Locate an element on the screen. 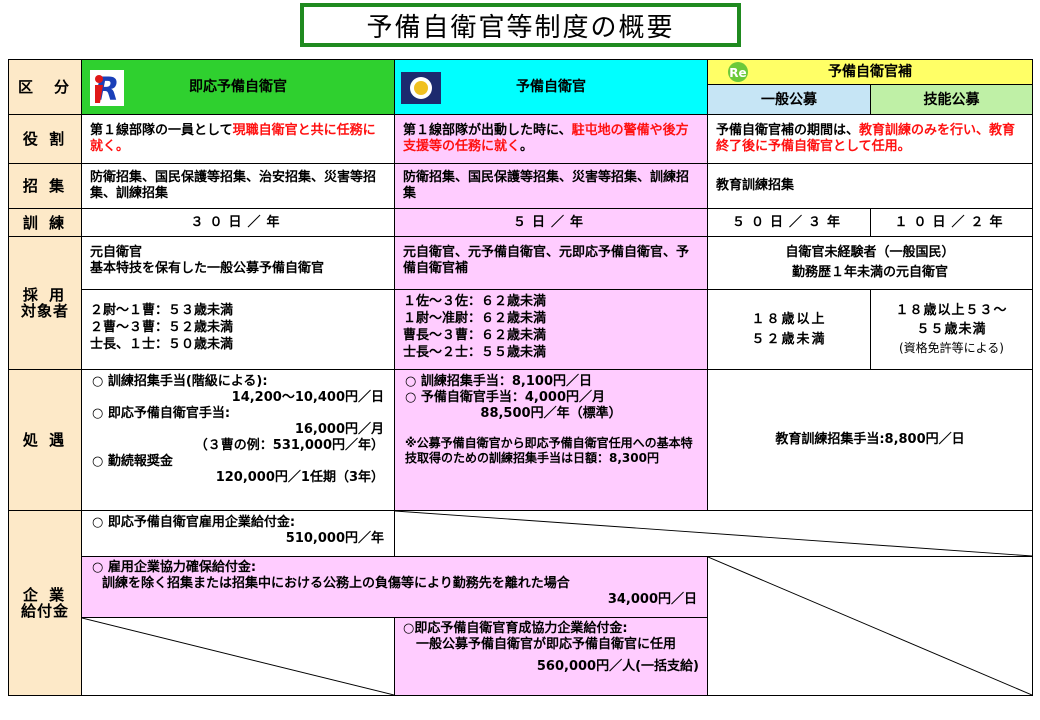 The image size is (1040, 720). kunren-ippan-text: ５０日／３年 is located at coordinates (788, 222).